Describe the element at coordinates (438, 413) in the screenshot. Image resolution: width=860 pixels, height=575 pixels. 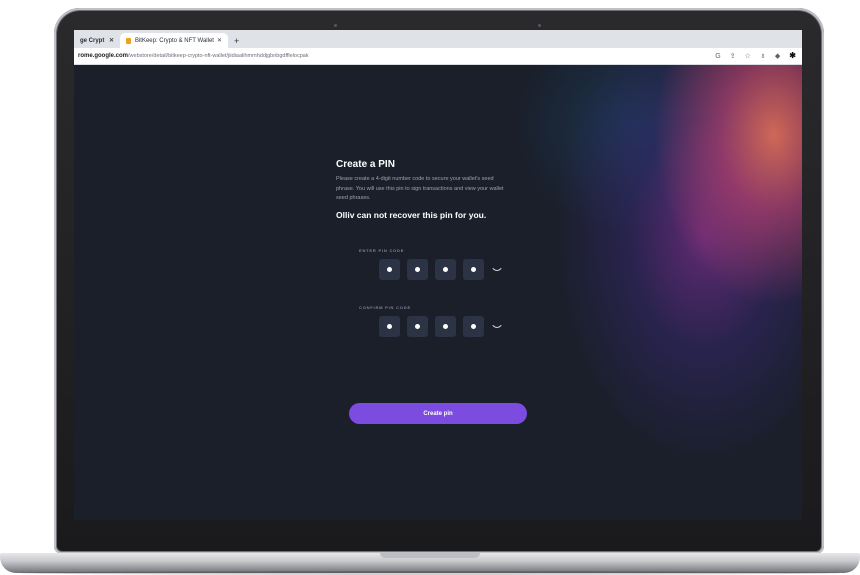
I see `create-pin-button: Create pin` at that location.